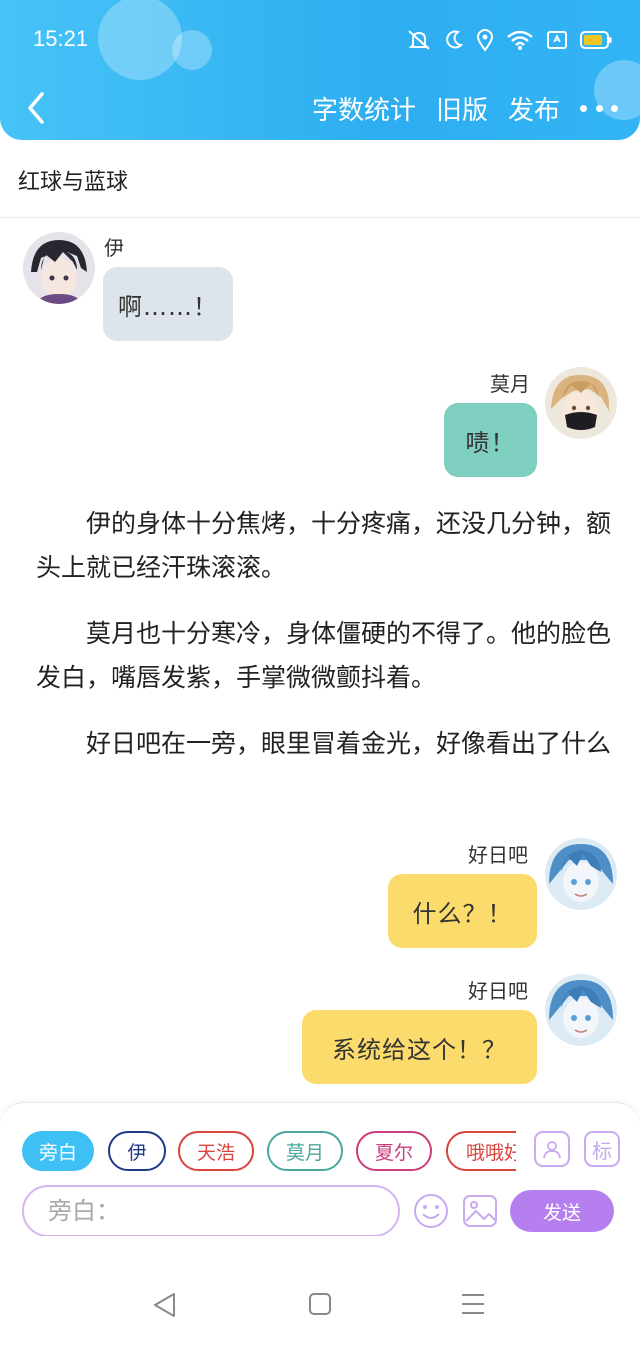  Describe the element at coordinates (480, 1211) in the screenshot. I see `image-icon` at that location.